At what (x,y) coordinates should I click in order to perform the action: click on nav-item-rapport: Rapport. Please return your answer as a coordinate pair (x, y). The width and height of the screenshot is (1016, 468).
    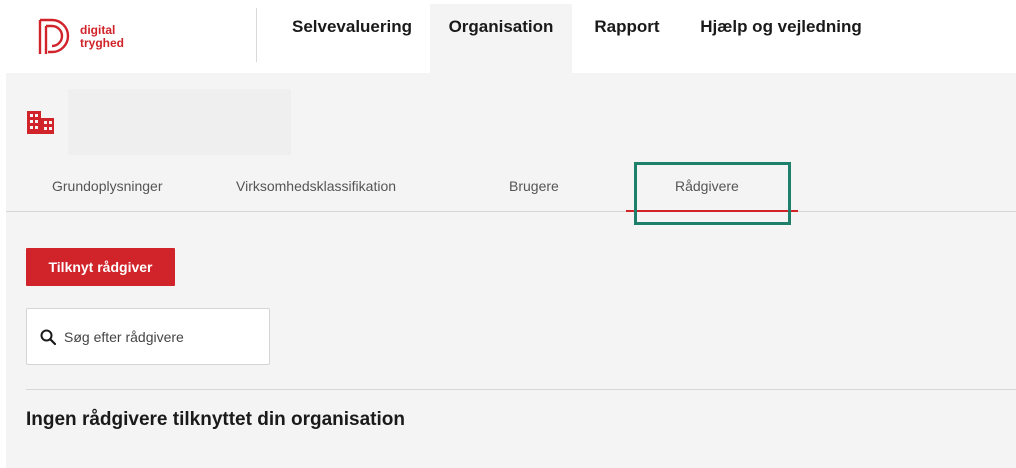
    Looking at the image, I should click on (627, 38).